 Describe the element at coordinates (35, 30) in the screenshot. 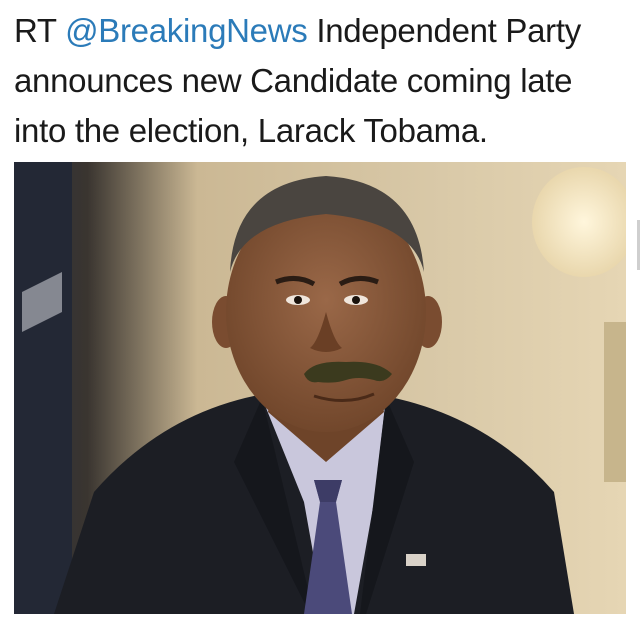

I see `retweet-prefix: RT` at that location.